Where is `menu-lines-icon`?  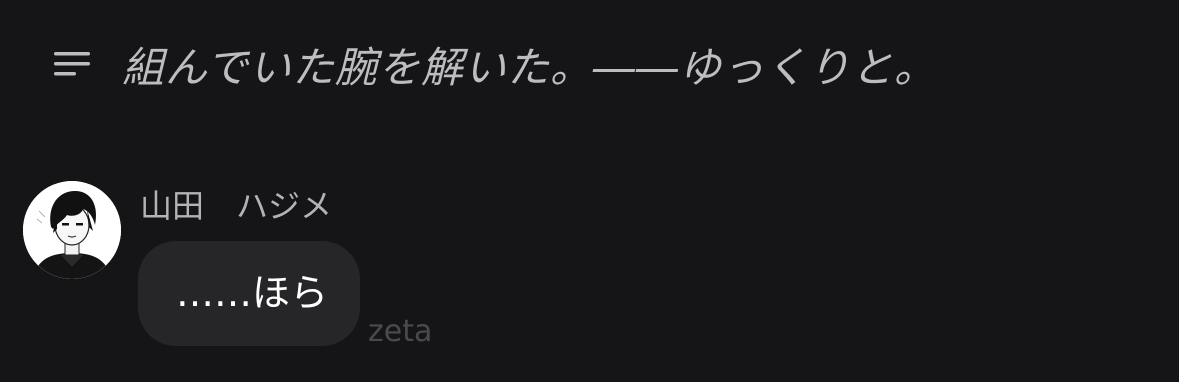 menu-lines-icon is located at coordinates (72, 65).